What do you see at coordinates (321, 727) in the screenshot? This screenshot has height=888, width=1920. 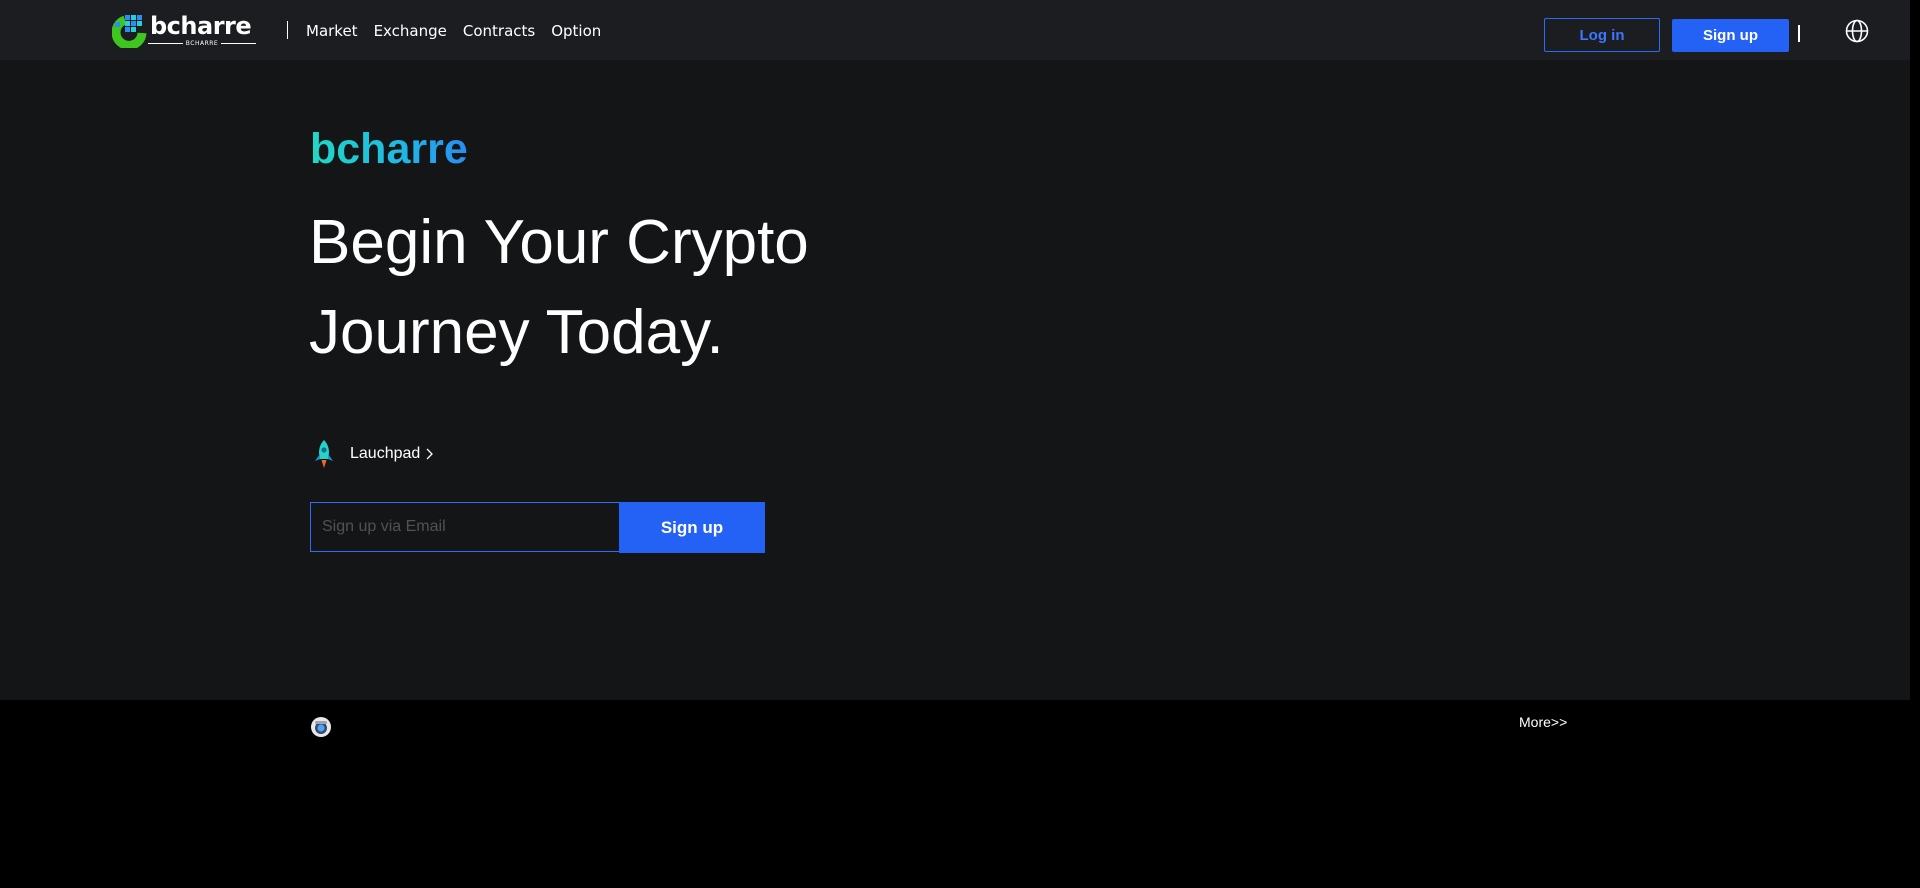 I see `announcement-icon` at bounding box center [321, 727].